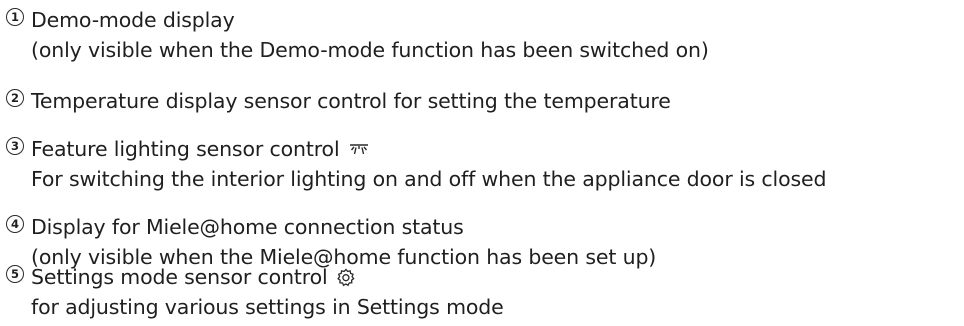 The width and height of the screenshot is (964, 326). Describe the element at coordinates (247, 227) in the screenshot. I see `item-title: Display for Miele@home connection status` at that location.